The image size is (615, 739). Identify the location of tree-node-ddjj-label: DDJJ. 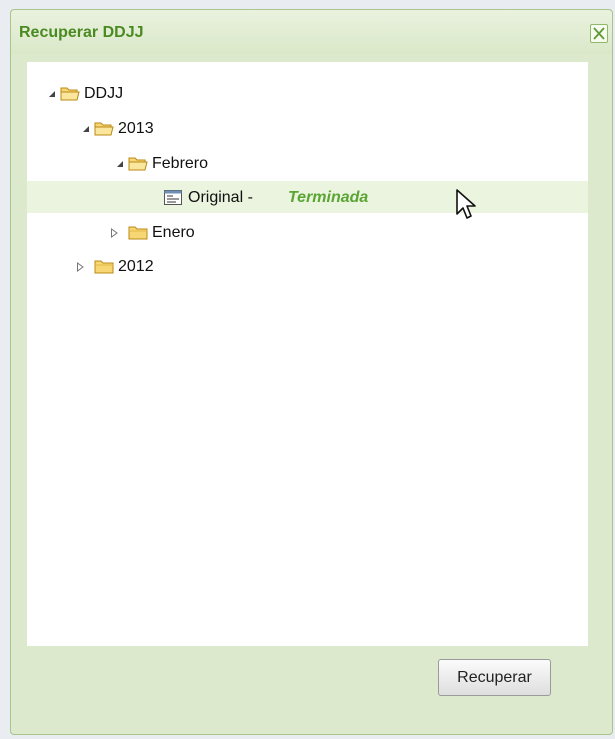
(103, 94).